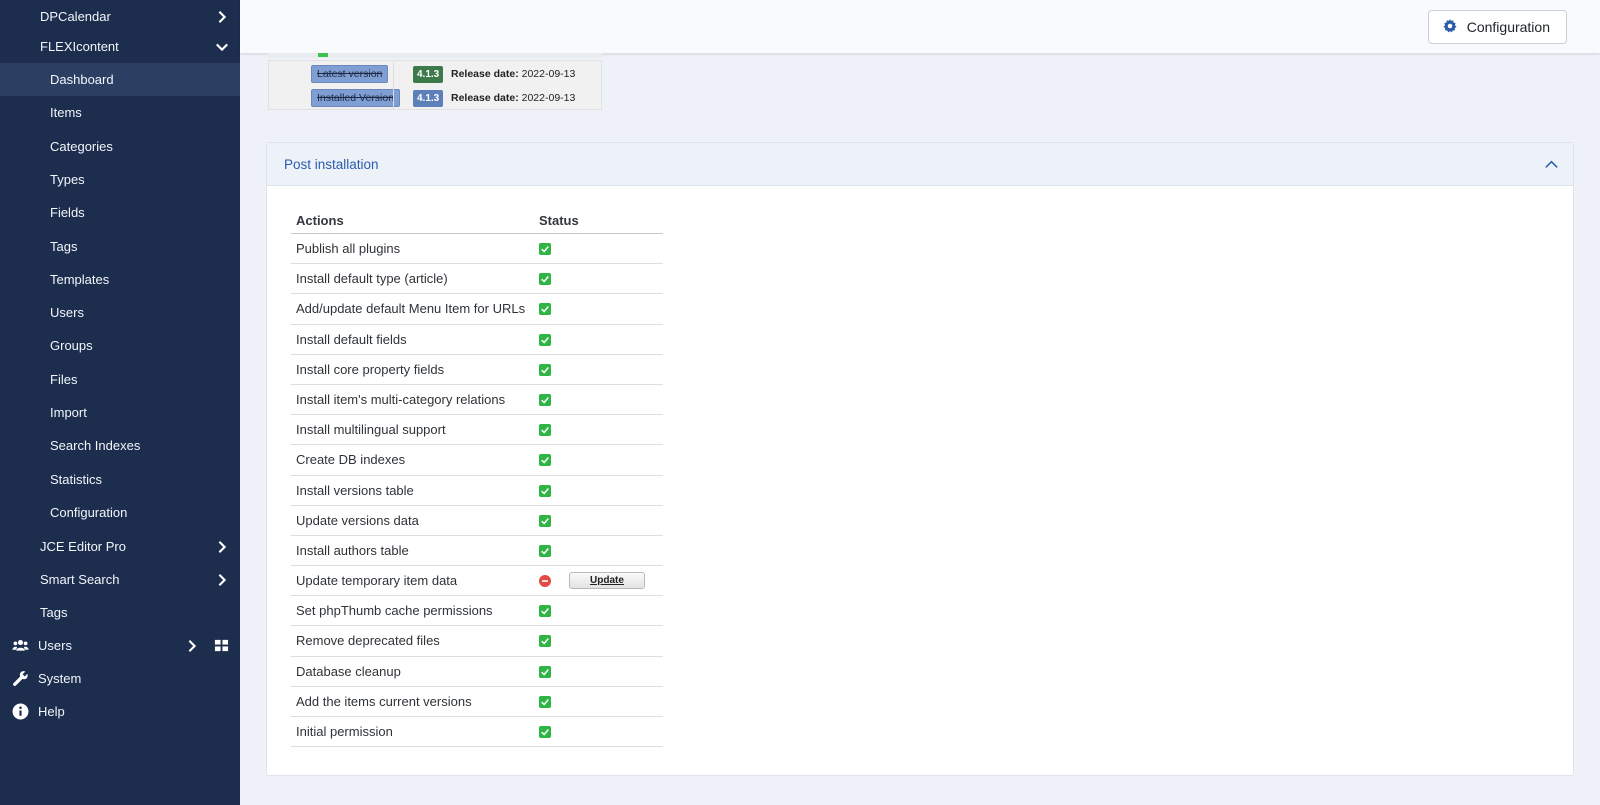 This screenshot has height=805, width=1600. Describe the element at coordinates (607, 581) in the screenshot. I see `update-button: Update` at that location.